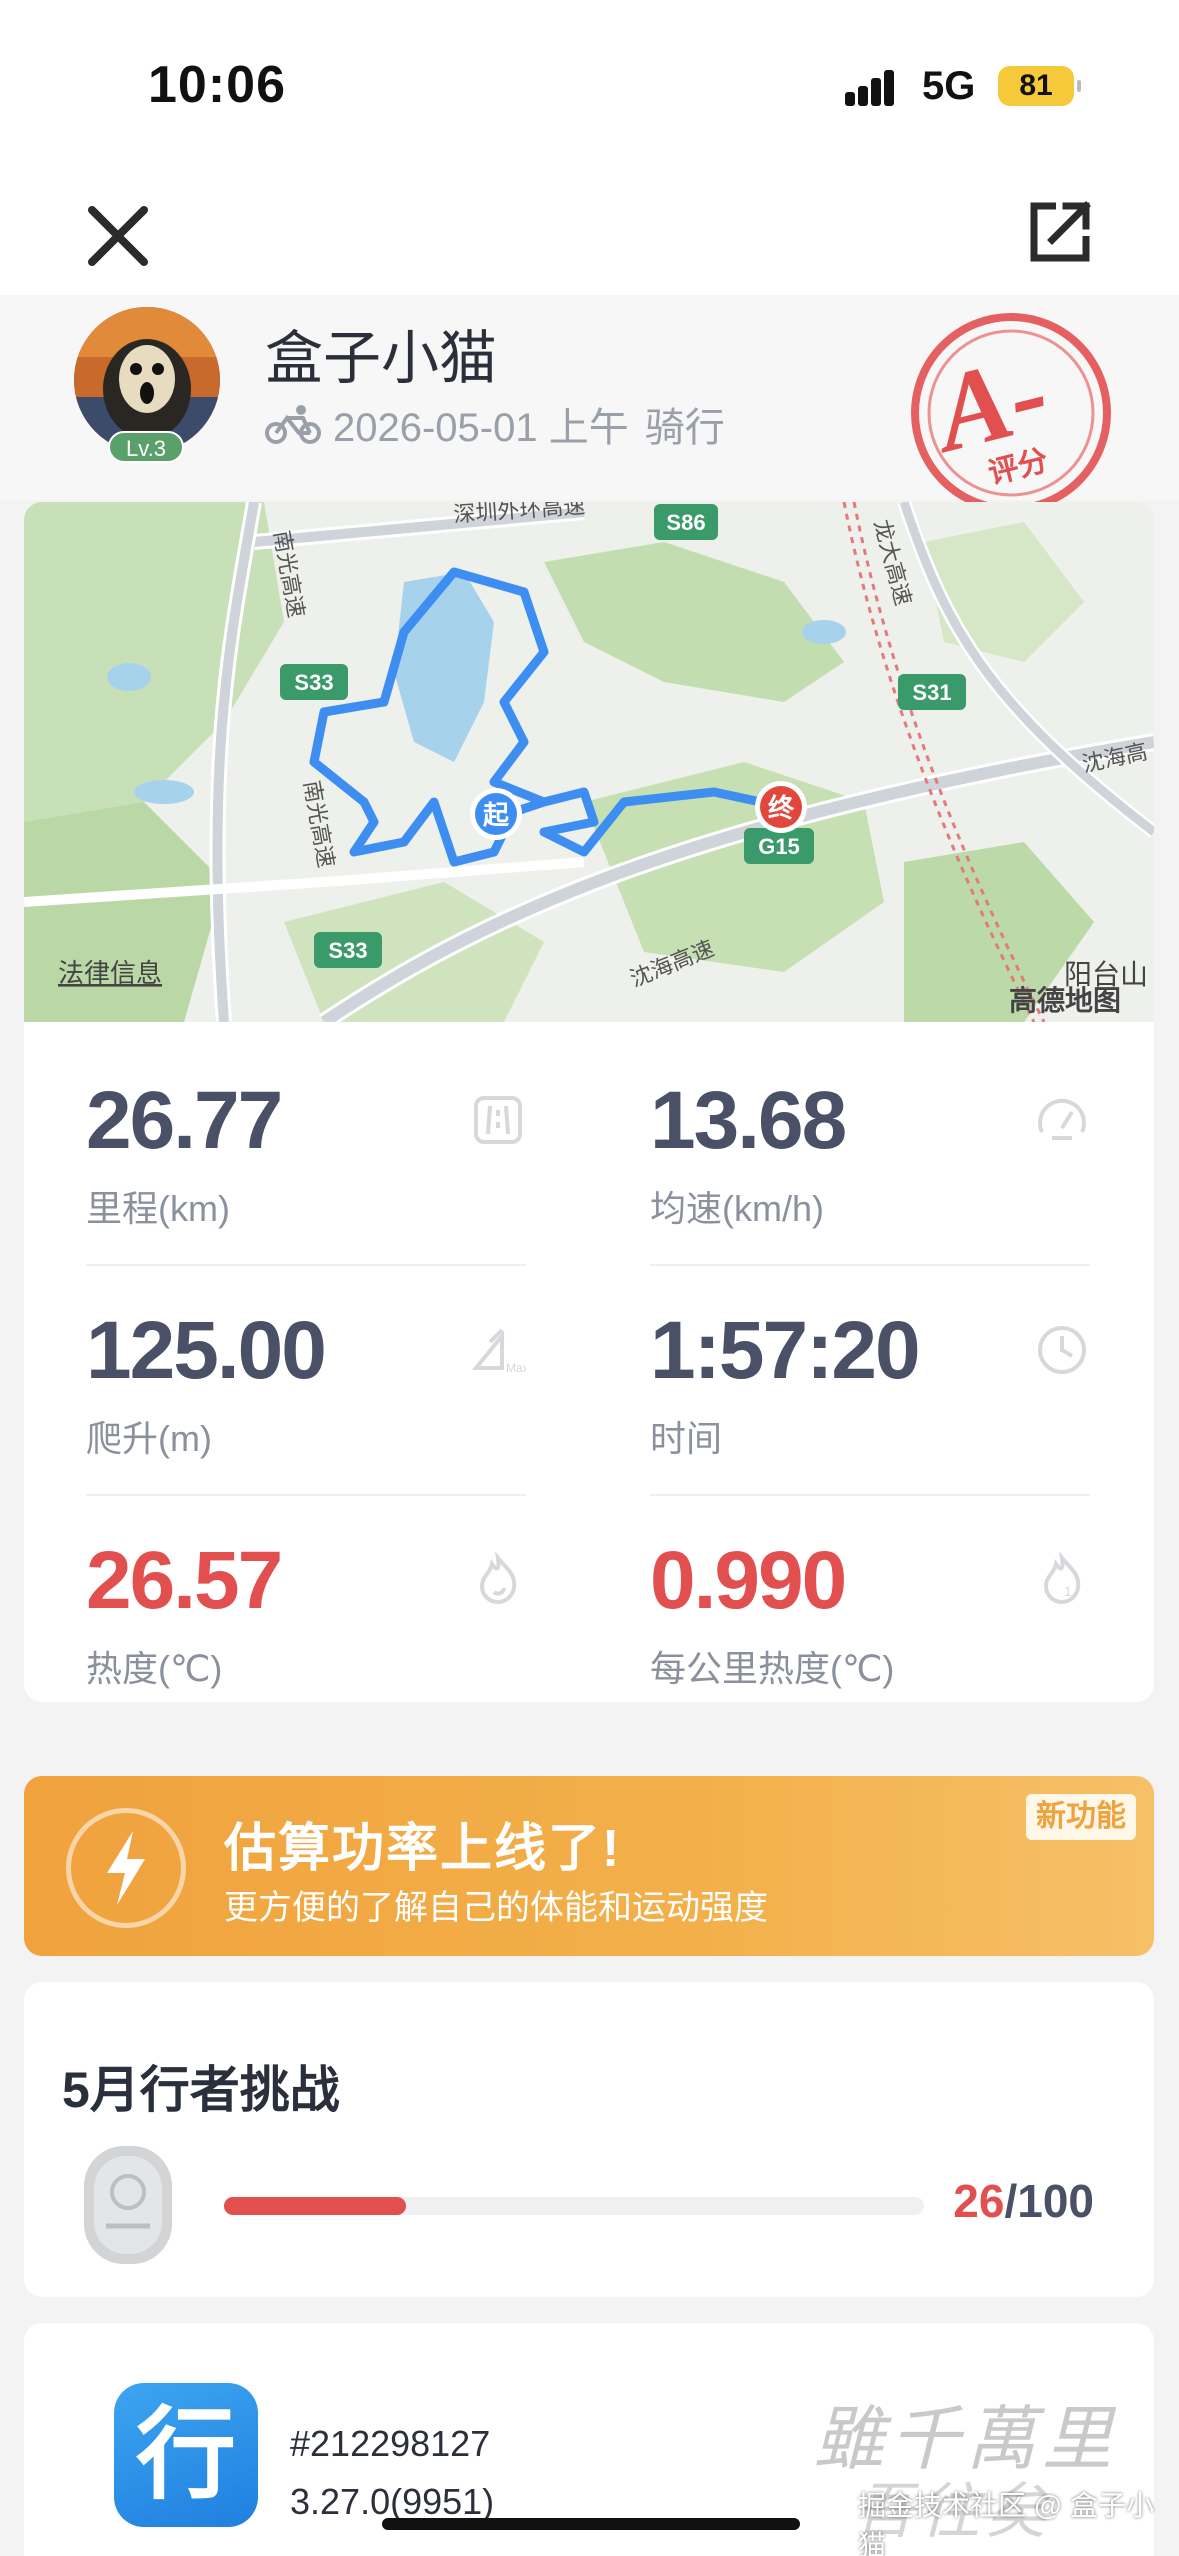 This screenshot has height=2556, width=1179. Describe the element at coordinates (154, 1668) in the screenshot. I see `stat-label: 热度(℃)` at that location.